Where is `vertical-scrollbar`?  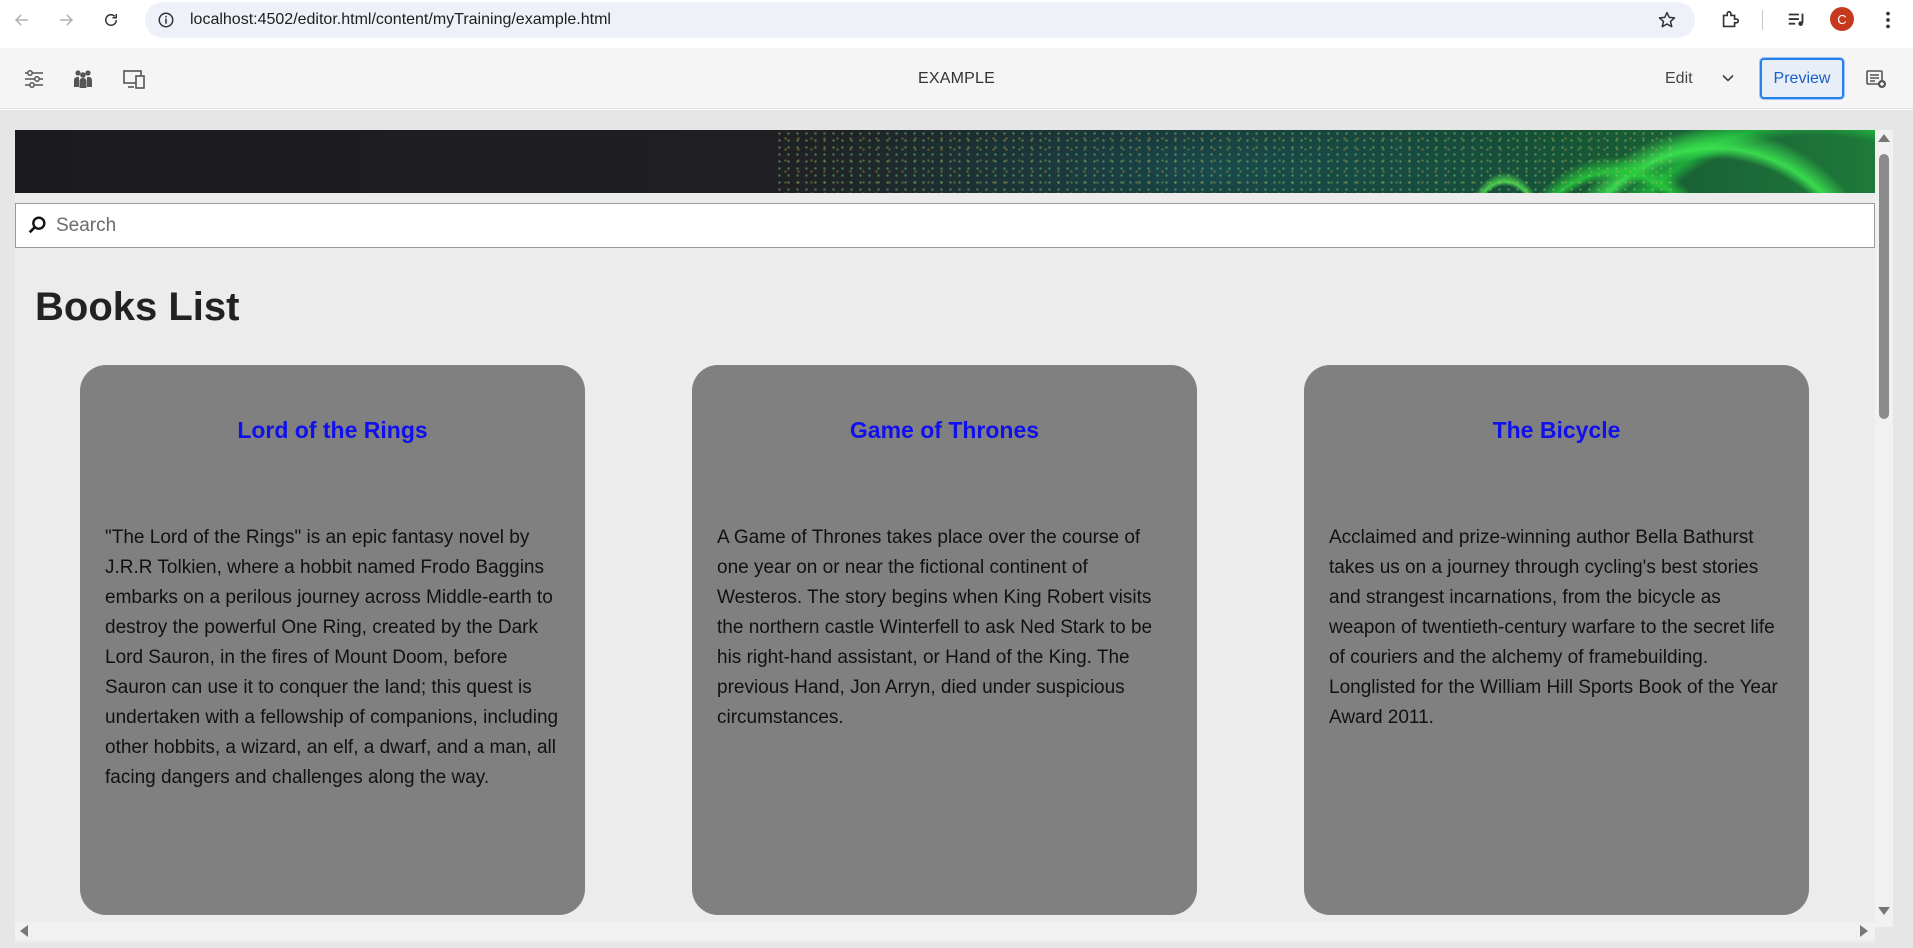
vertical-scrollbar is located at coordinates (1884, 528).